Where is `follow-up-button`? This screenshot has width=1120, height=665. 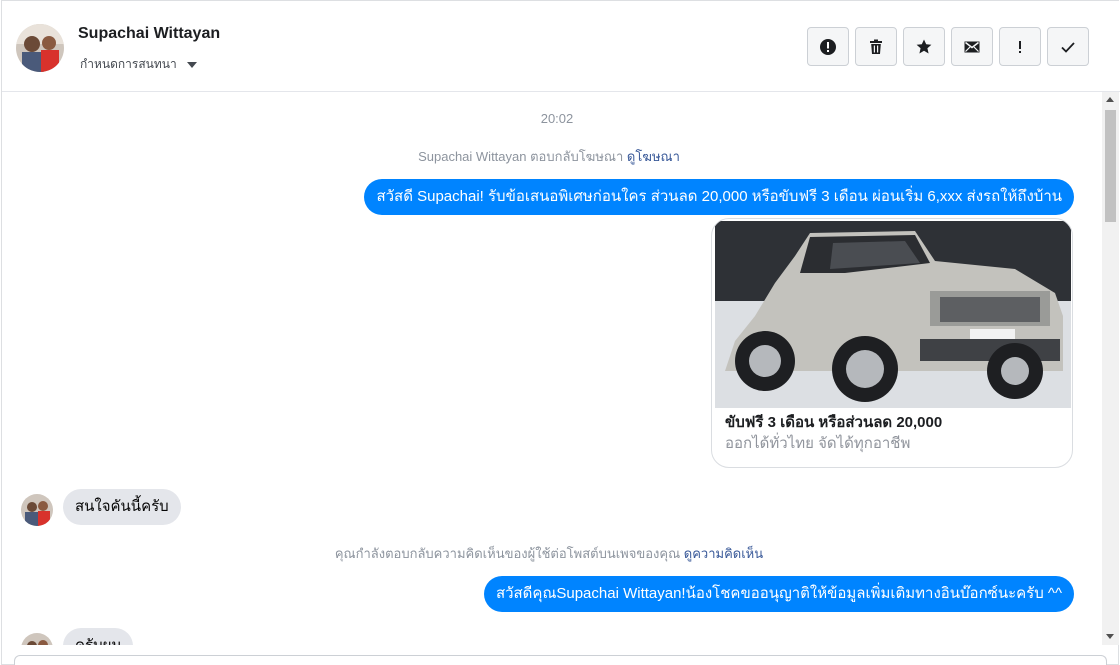 follow-up-button is located at coordinates (1020, 46).